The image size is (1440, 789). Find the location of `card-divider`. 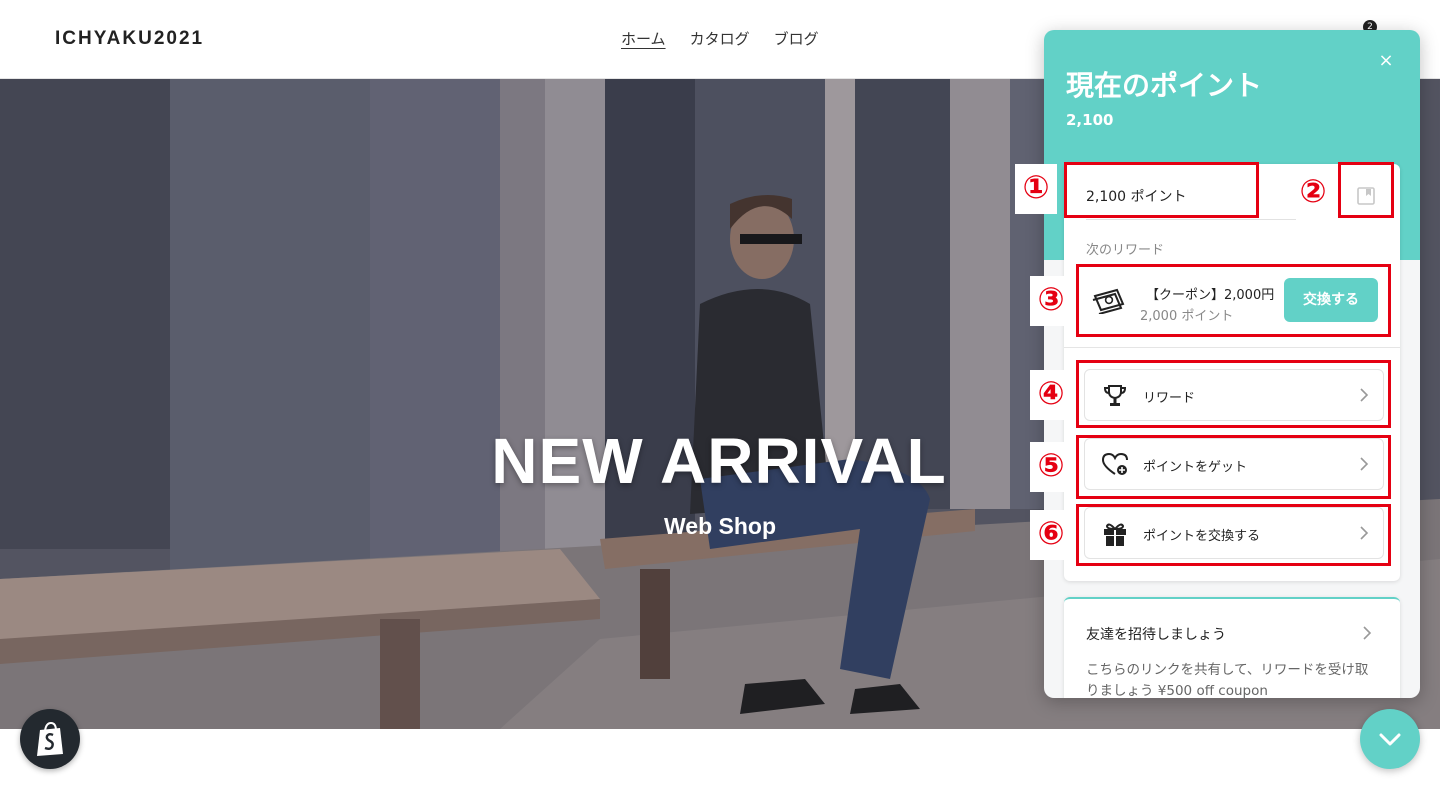

card-divider is located at coordinates (1232, 347).